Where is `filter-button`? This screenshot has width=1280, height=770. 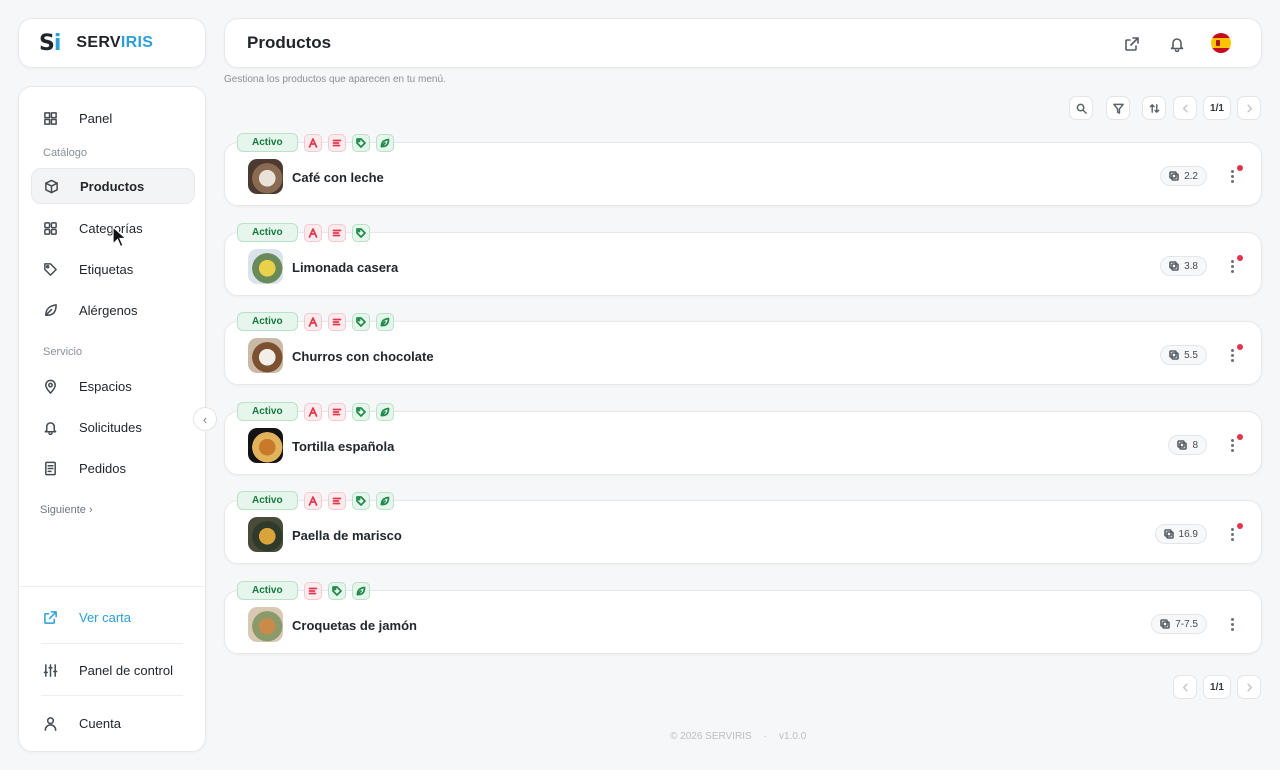
filter-button is located at coordinates (1118, 108).